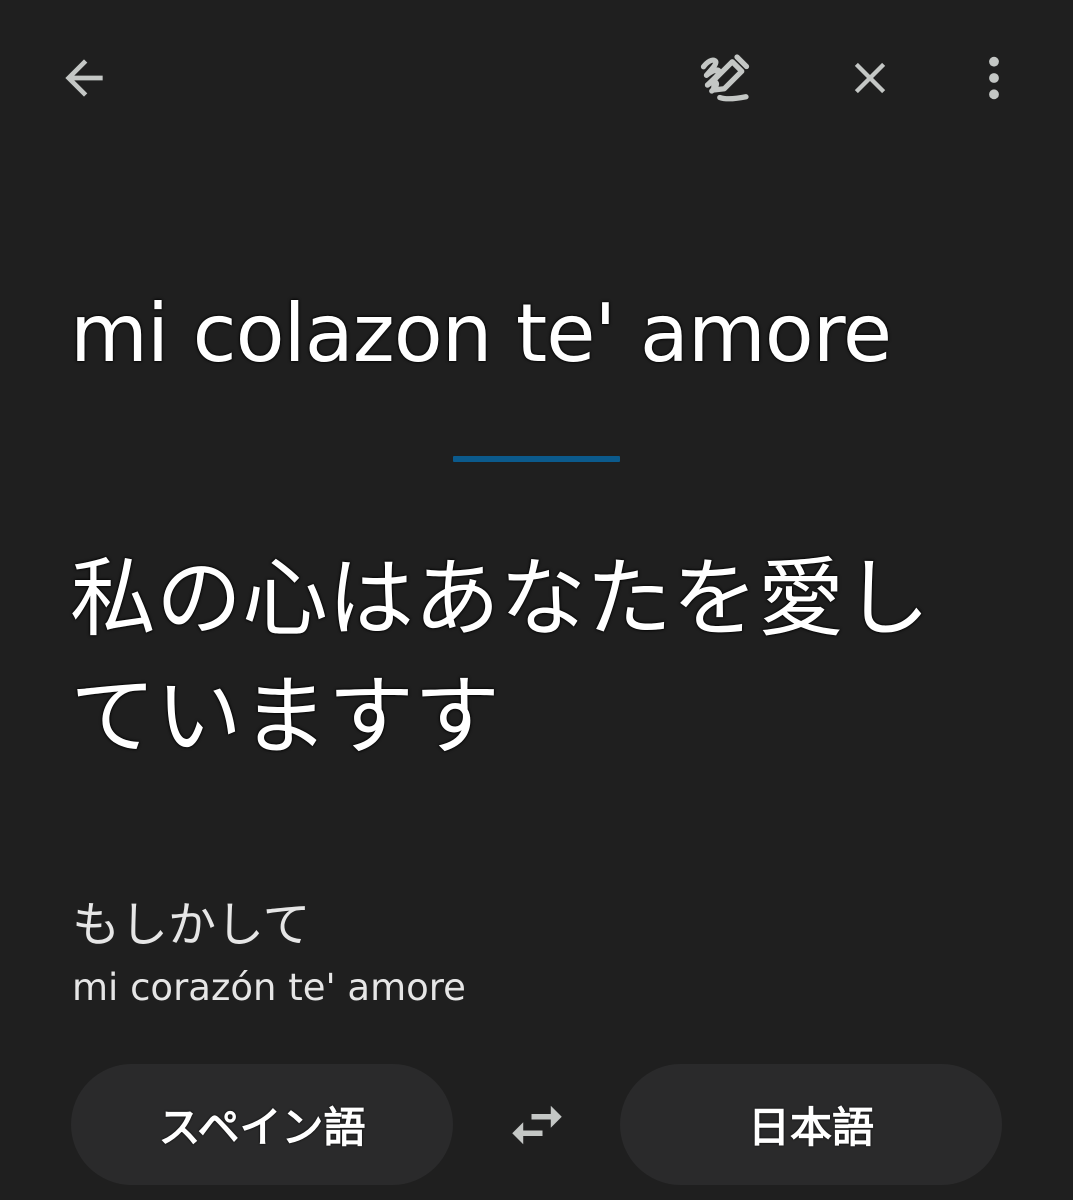 The image size is (1073, 1200). I want to click on more-vert-icon, so click(994, 78).